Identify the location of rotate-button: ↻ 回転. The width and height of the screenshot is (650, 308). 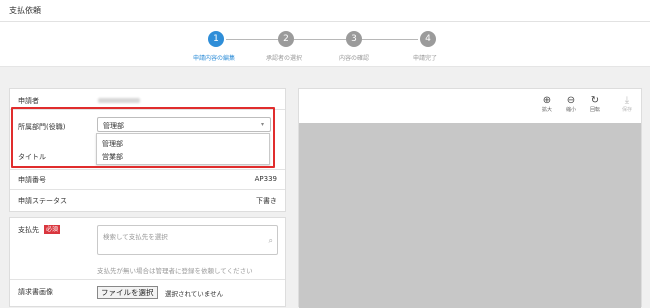
(595, 104).